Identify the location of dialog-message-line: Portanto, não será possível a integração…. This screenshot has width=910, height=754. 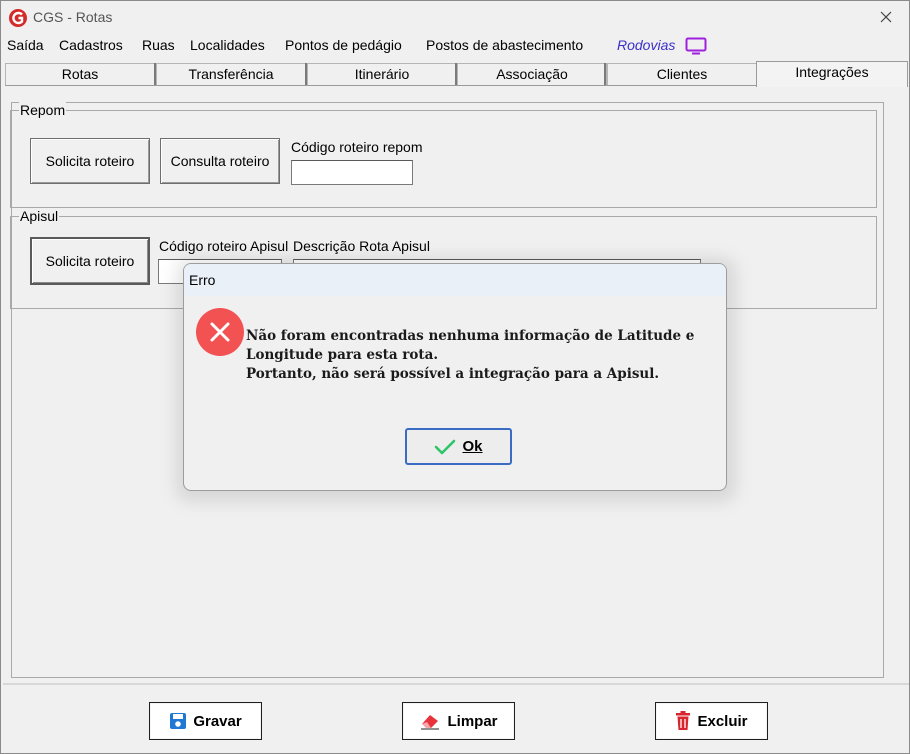
(453, 374).